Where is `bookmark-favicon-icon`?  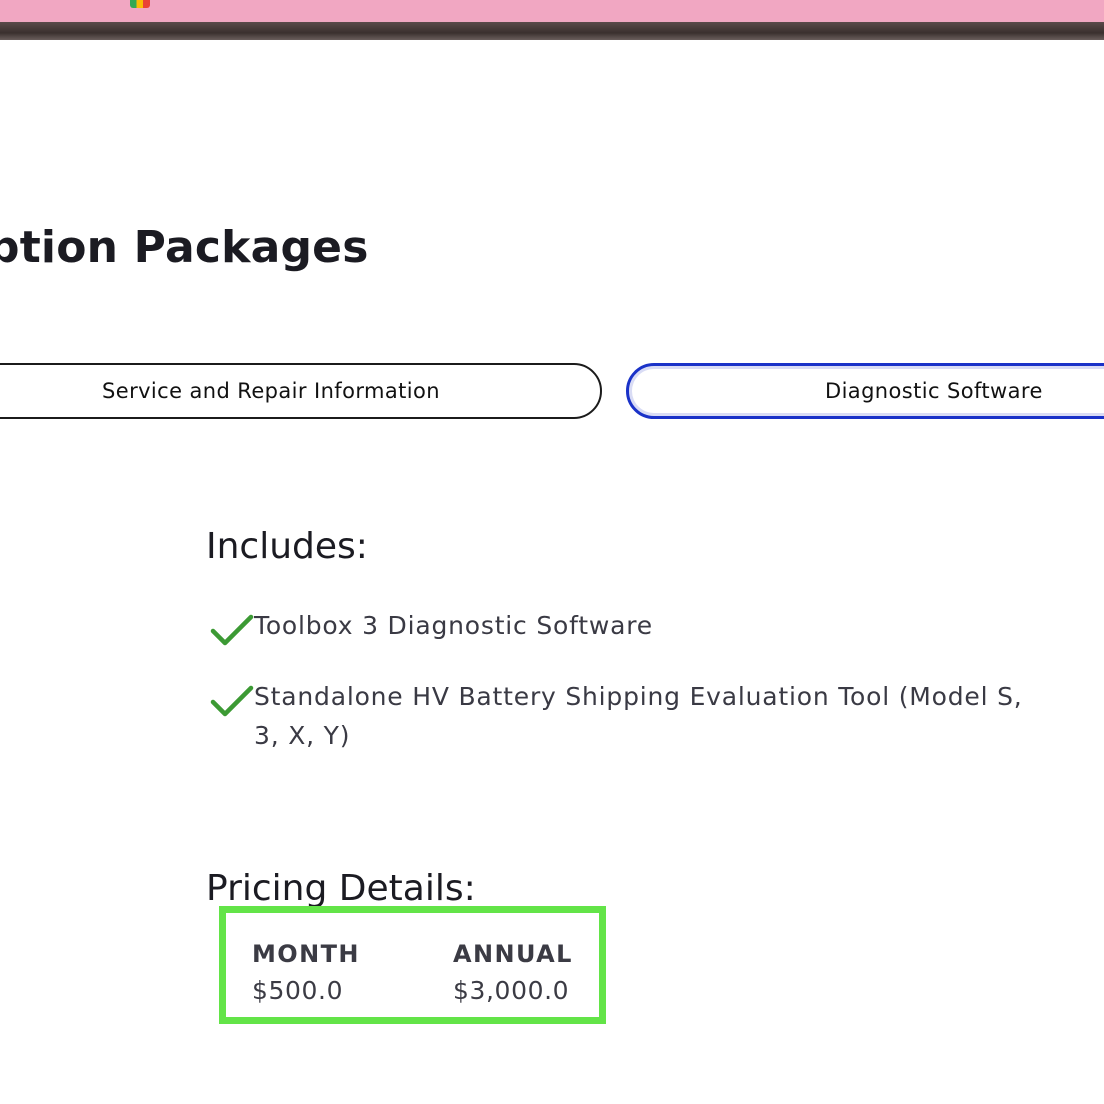 bookmark-favicon-icon is located at coordinates (140, 4).